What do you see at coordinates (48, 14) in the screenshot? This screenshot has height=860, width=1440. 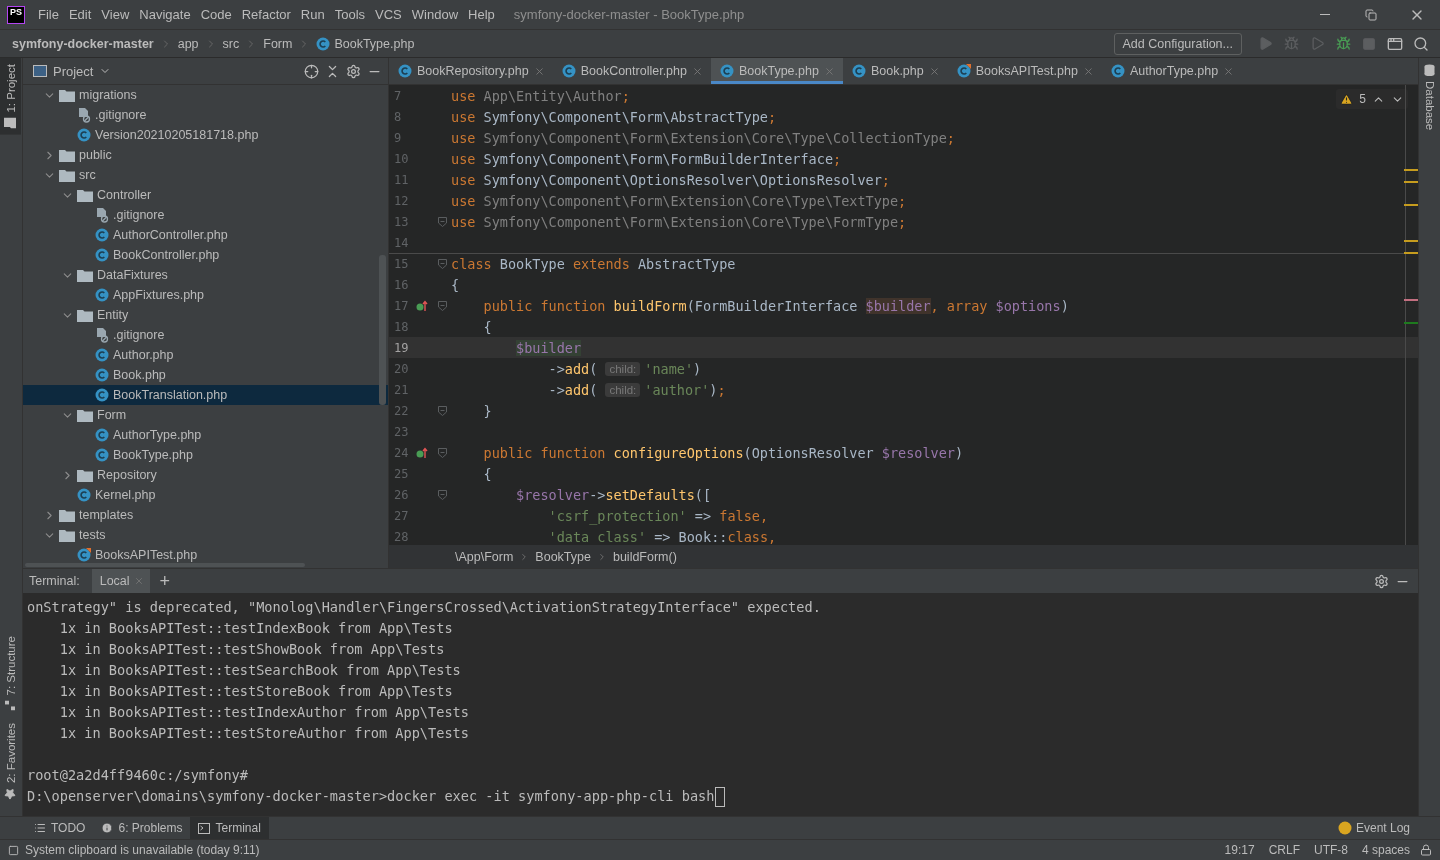 I see `menu-item: File` at bounding box center [48, 14].